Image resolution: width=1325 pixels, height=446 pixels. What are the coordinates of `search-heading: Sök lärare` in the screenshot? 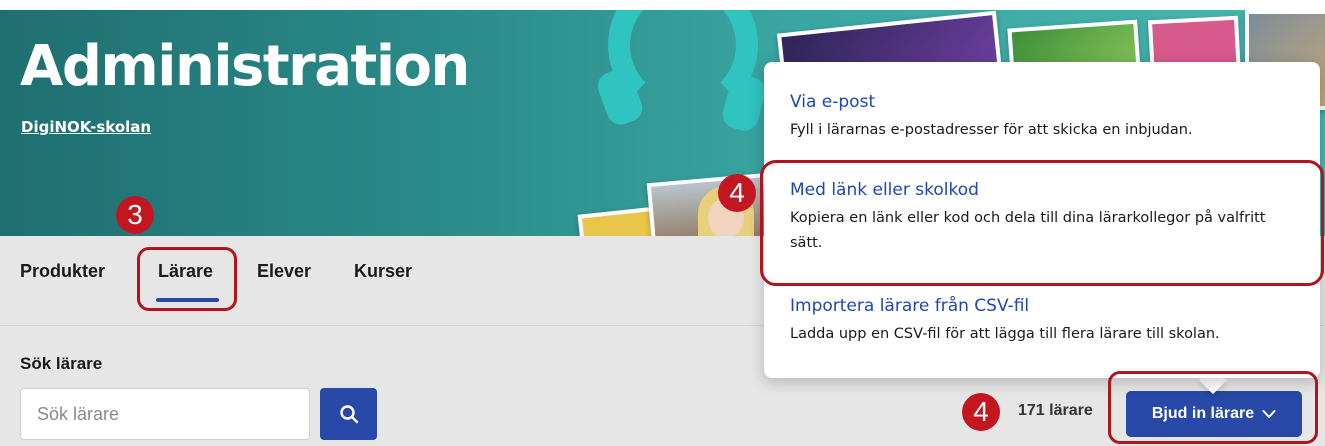 It's located at (61, 363).